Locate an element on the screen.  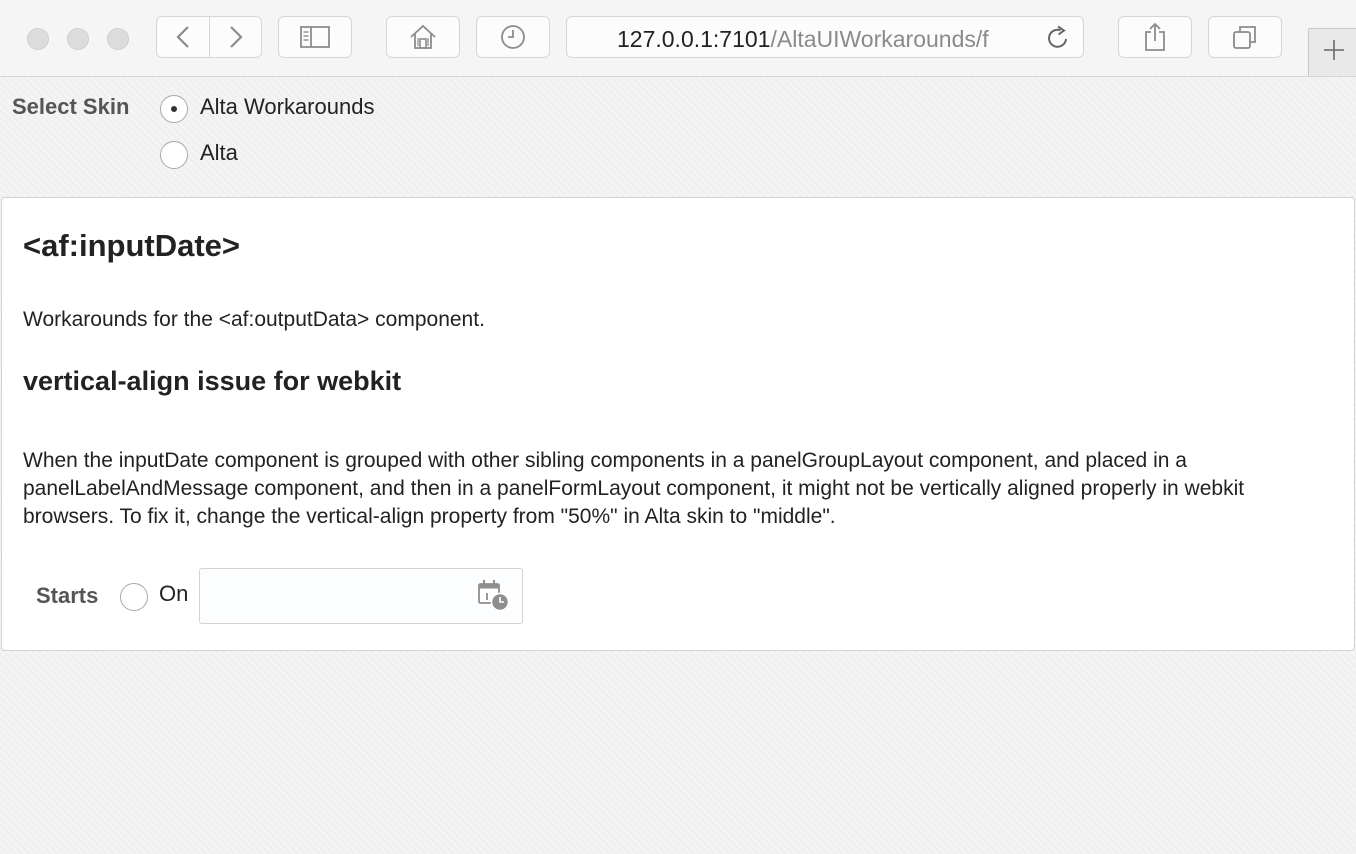
sidebar-icon is located at coordinates (315, 37).